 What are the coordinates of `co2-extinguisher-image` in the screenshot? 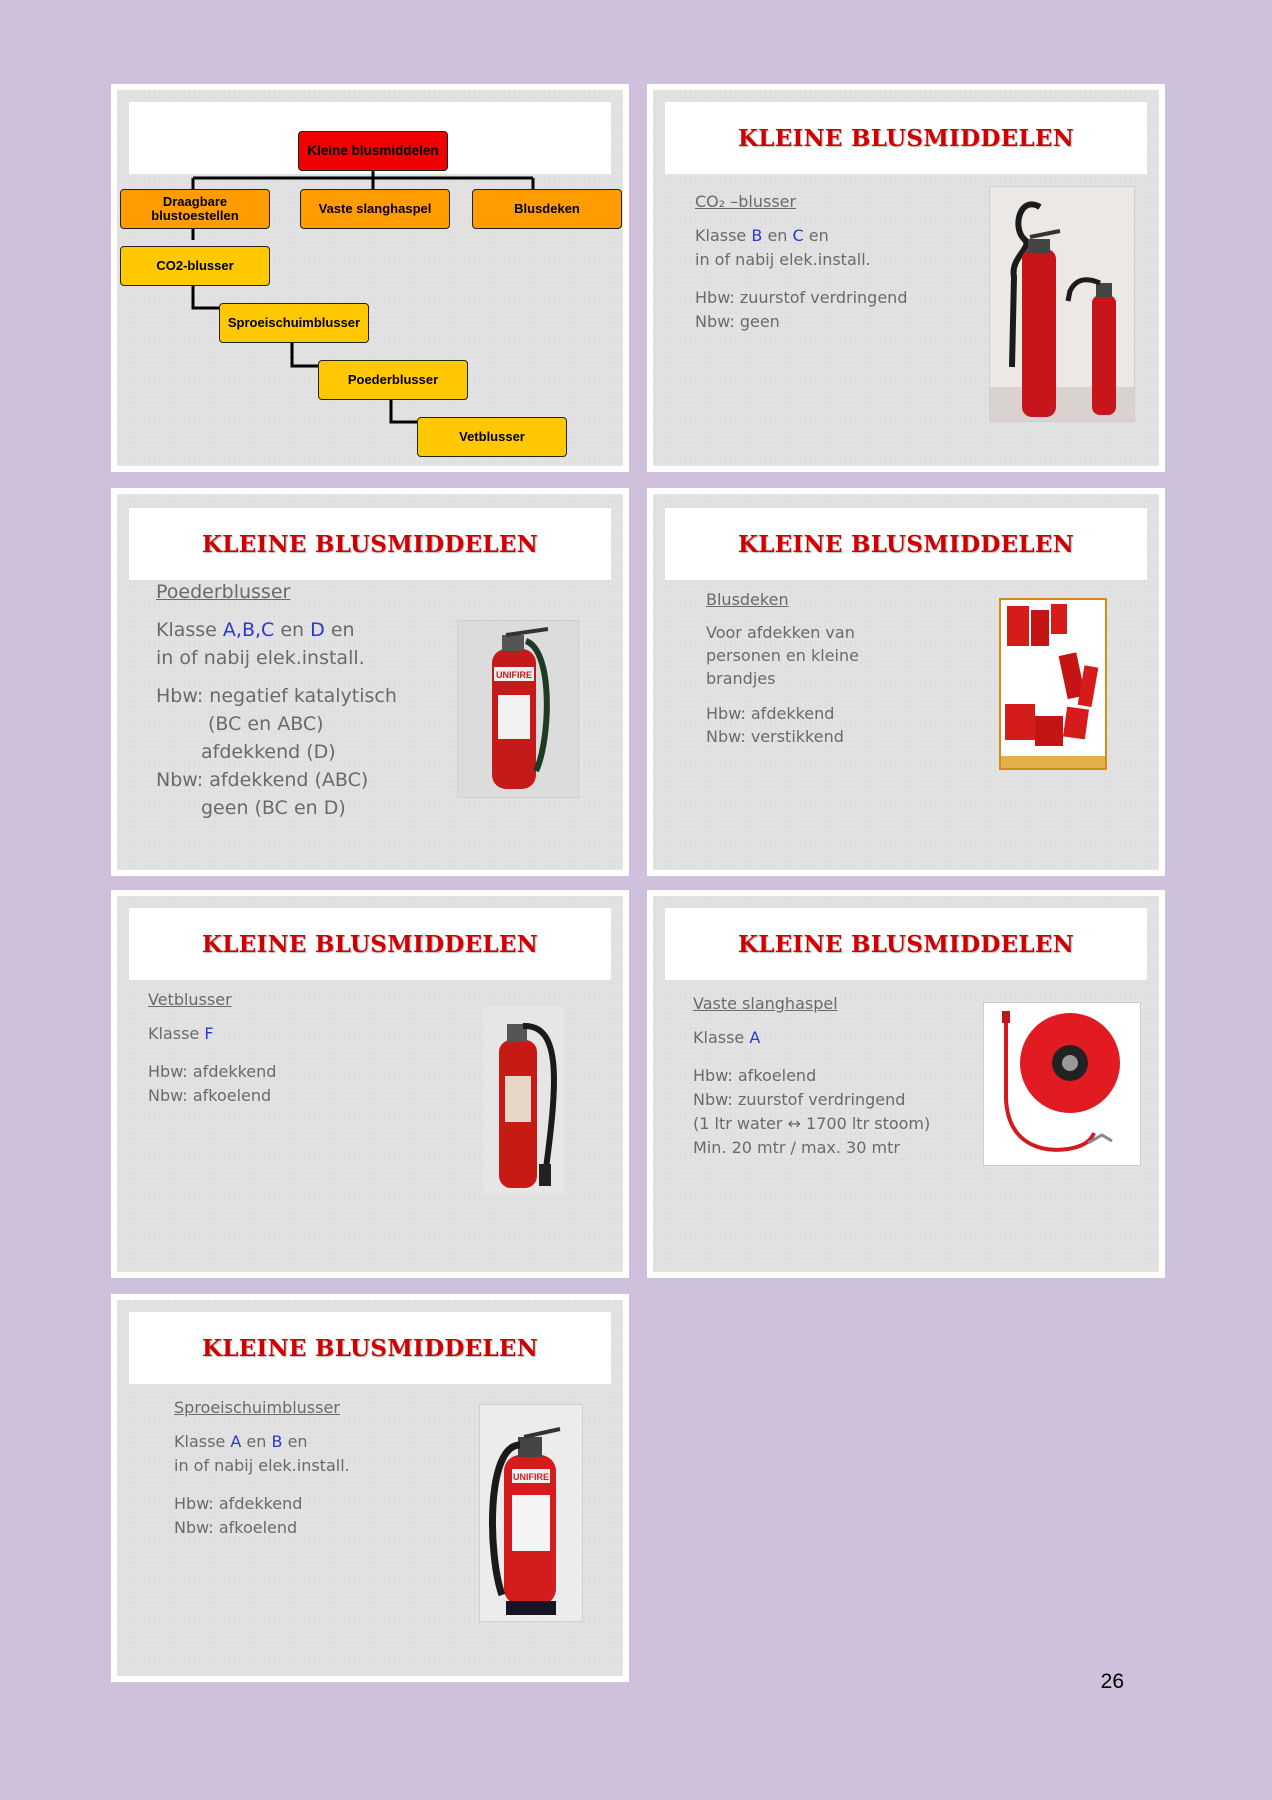 It's located at (1062, 304).